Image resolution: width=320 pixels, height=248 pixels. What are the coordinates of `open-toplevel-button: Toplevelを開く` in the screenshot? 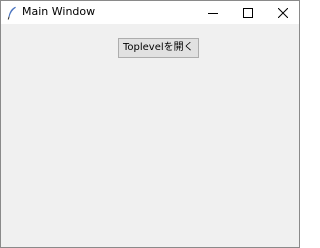 It's located at (158, 48).